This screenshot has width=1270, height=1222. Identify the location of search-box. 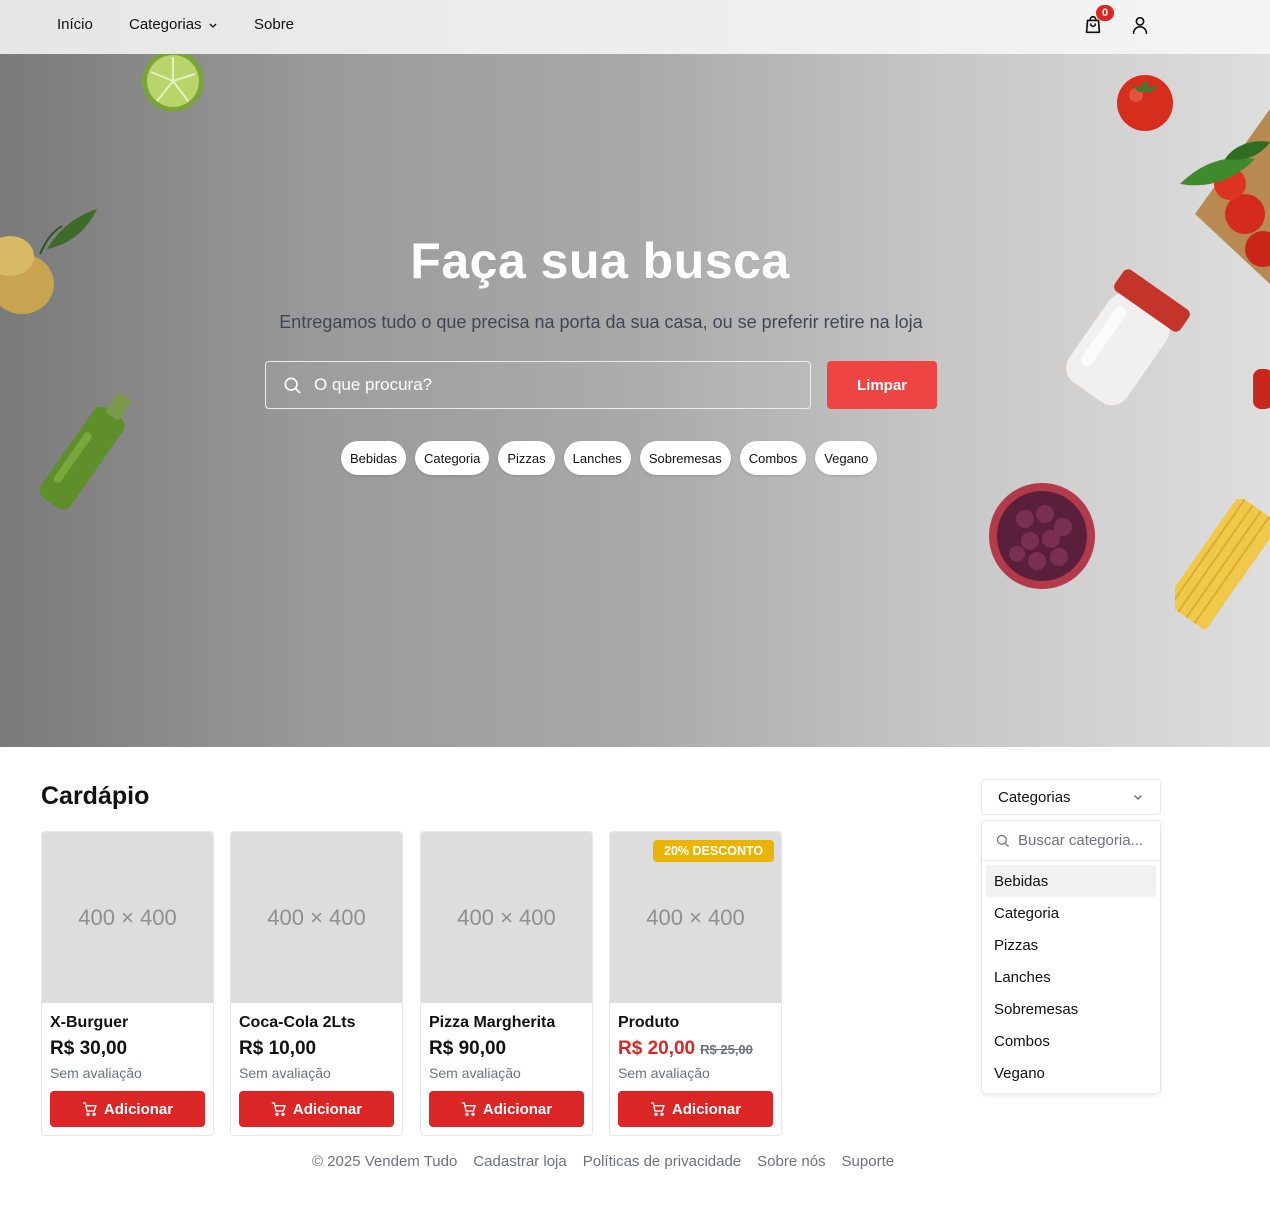
(538, 385).